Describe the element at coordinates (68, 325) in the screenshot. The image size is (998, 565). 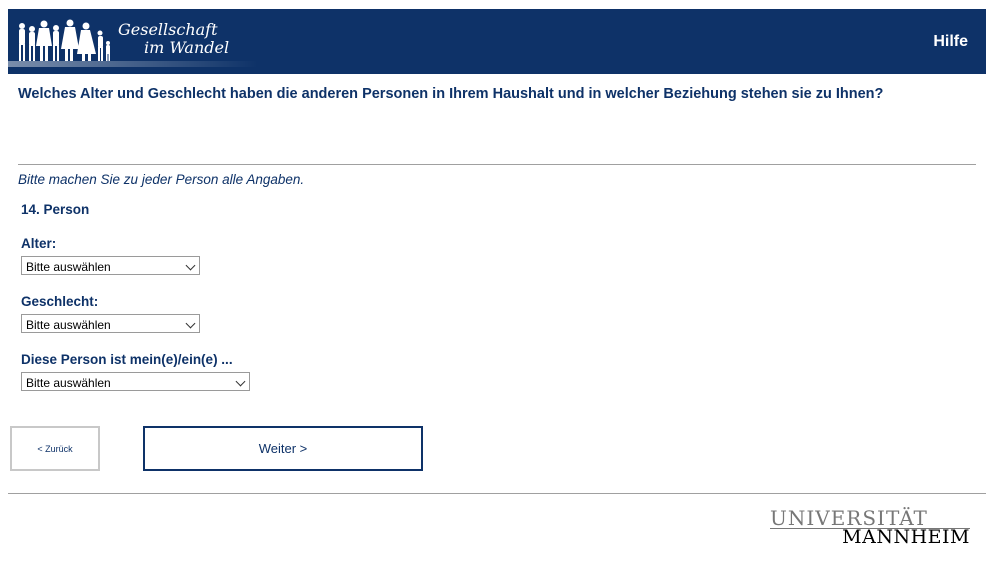
I see `gender-select-value: Bitte auswählen` at that location.